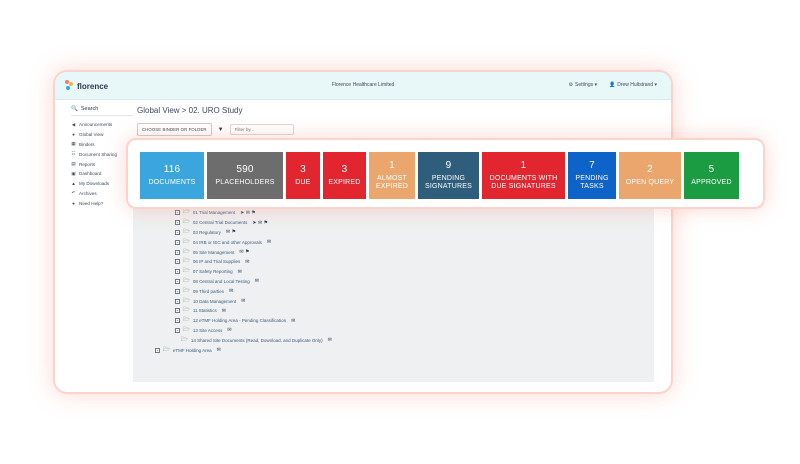 This screenshot has width=800, height=464. I want to click on sidebar-item-archives: ↶ Archives, so click(102, 194).